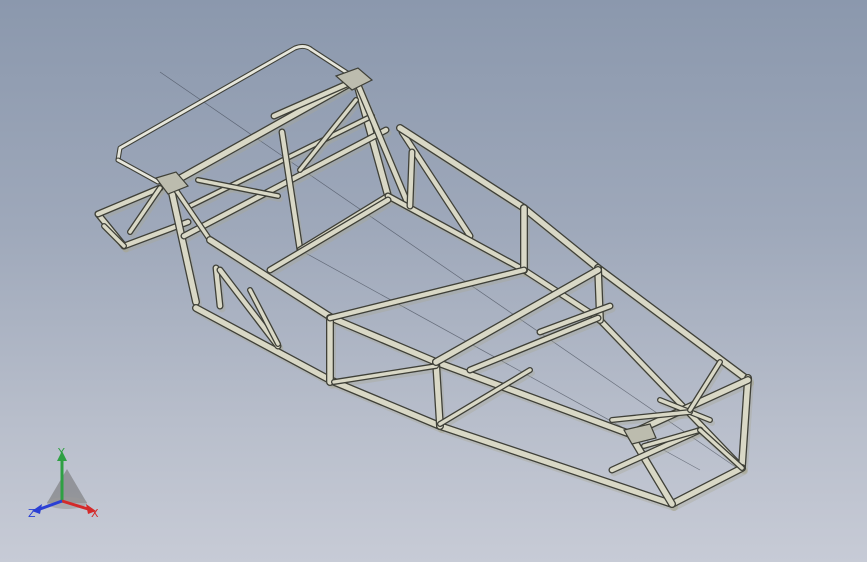  I want to click on tube-shadow, so click(331, 238).